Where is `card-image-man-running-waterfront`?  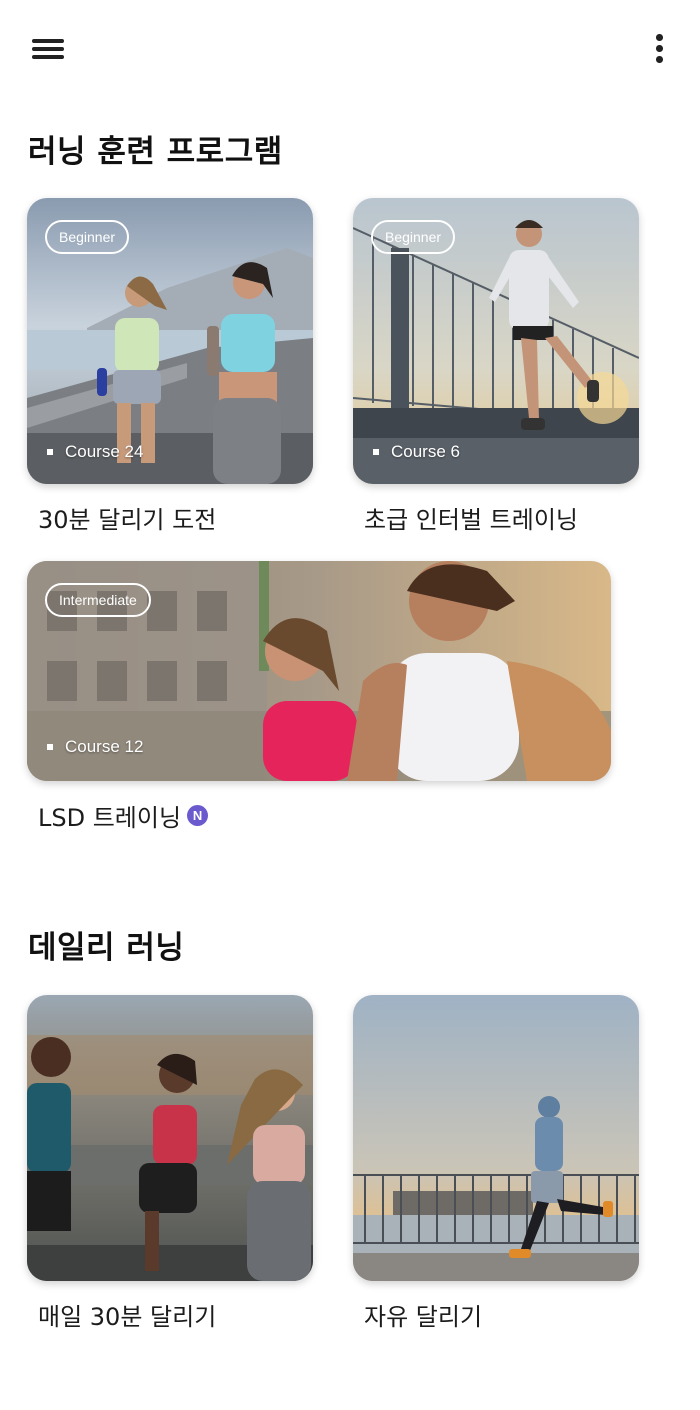
card-image-man-running-waterfront is located at coordinates (496, 1138).